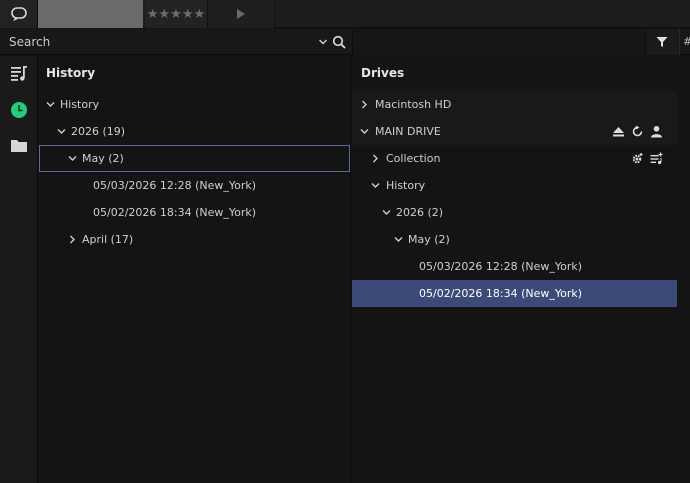 This screenshot has height=483, width=690. I want to click on rail-item-playlists, so click(19, 74).